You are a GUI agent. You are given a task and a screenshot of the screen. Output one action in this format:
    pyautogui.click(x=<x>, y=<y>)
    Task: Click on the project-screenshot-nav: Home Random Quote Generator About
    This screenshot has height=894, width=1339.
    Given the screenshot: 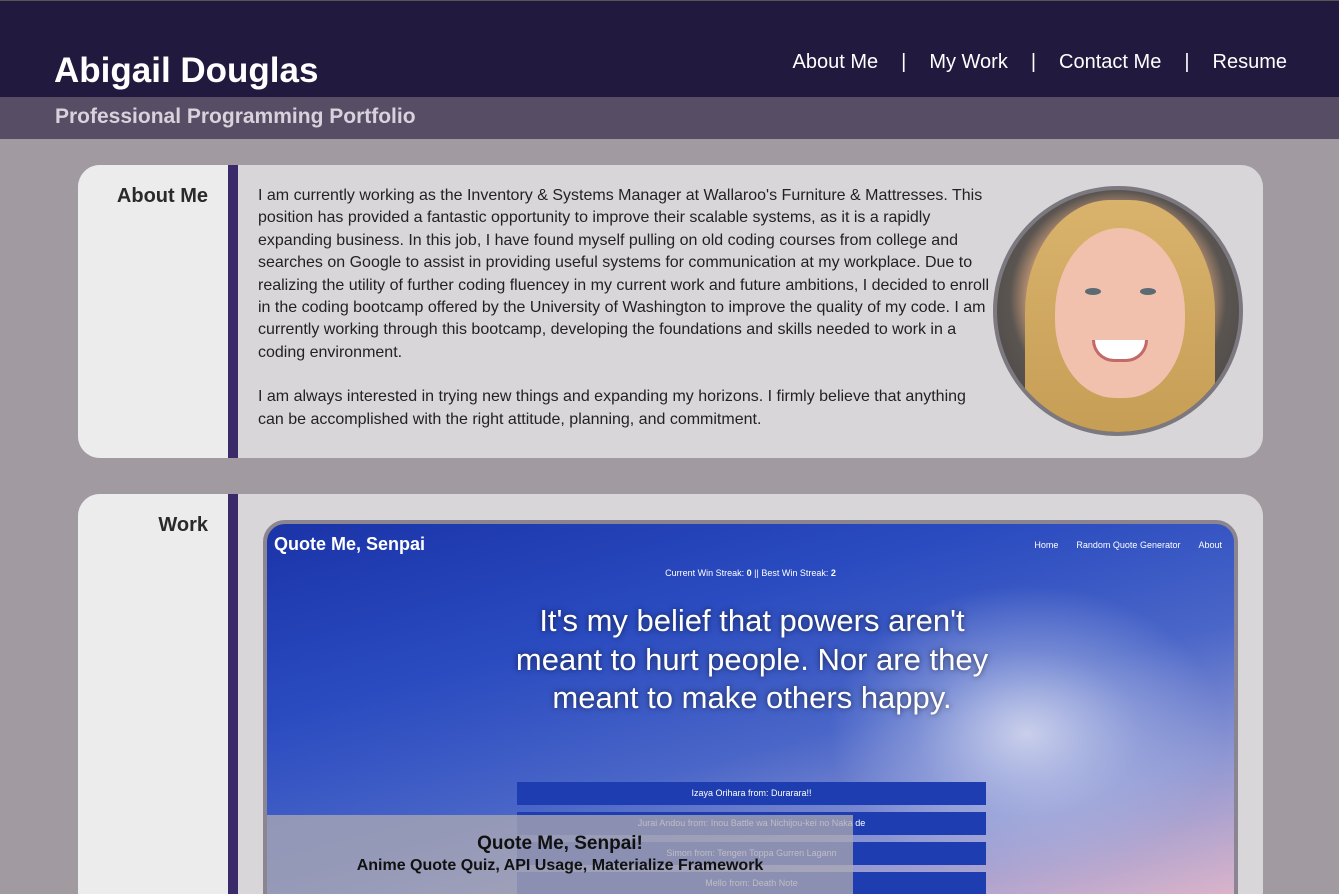 What is the action you would take?
    pyautogui.click(x=1128, y=545)
    